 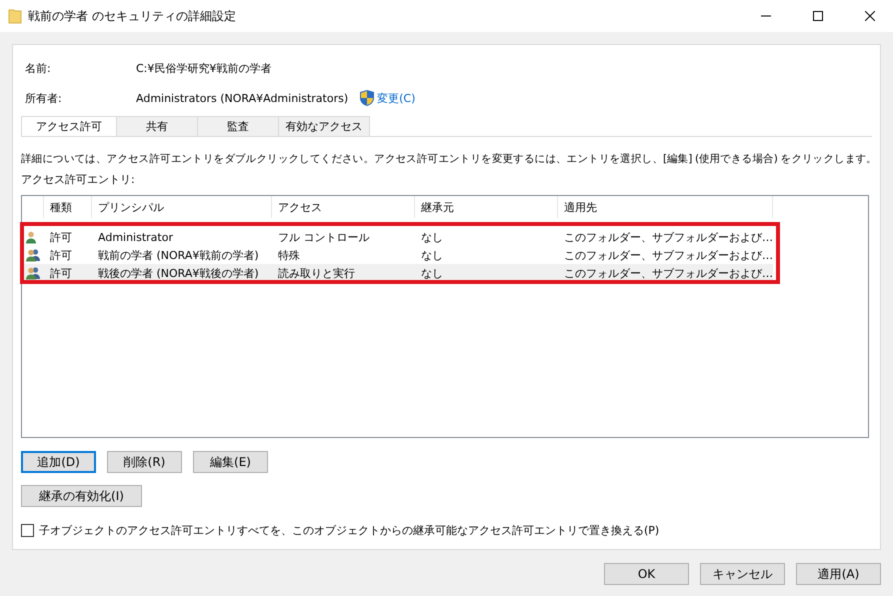 I want to click on tab: 有効なアクセス, so click(x=324, y=126).